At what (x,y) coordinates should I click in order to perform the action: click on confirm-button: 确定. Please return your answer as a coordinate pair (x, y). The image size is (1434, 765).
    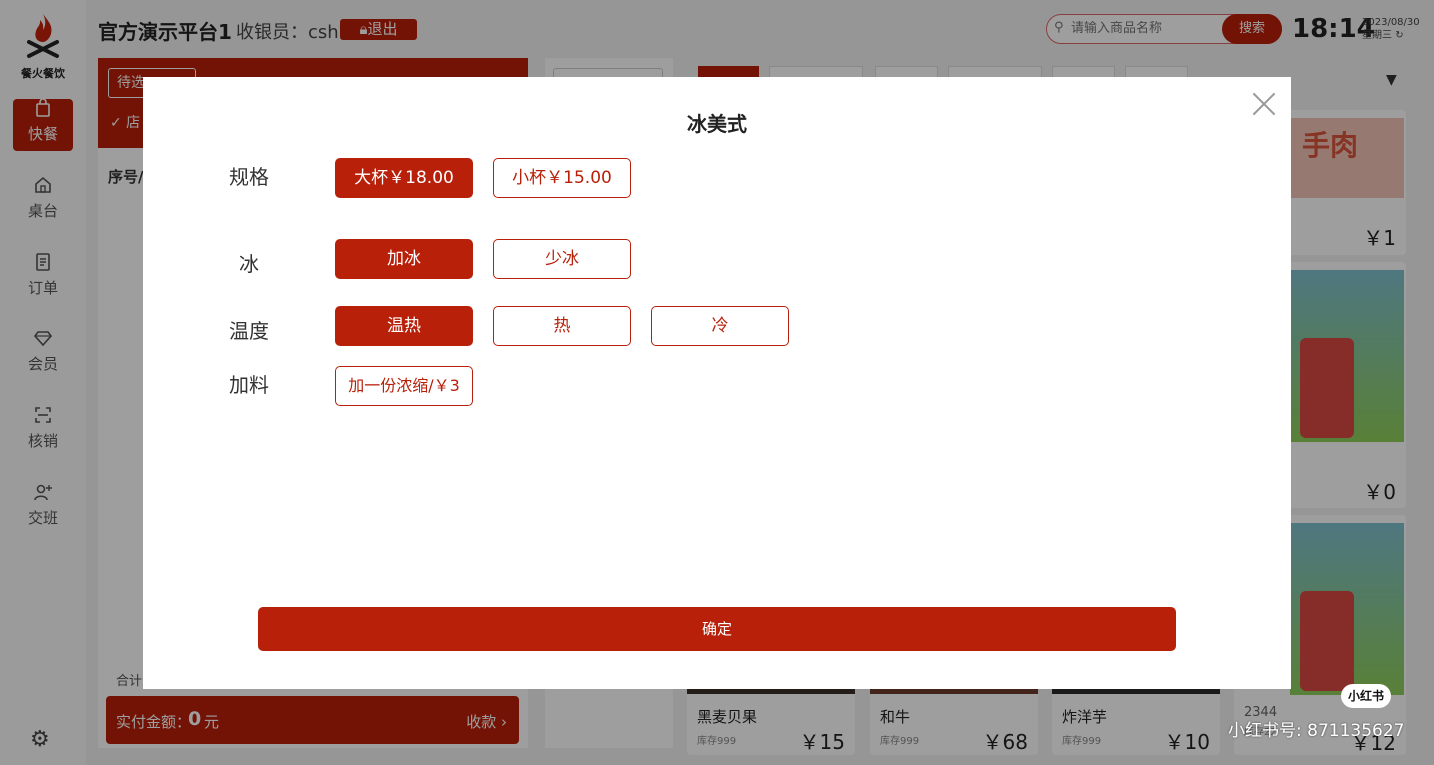
    Looking at the image, I should click on (717, 629).